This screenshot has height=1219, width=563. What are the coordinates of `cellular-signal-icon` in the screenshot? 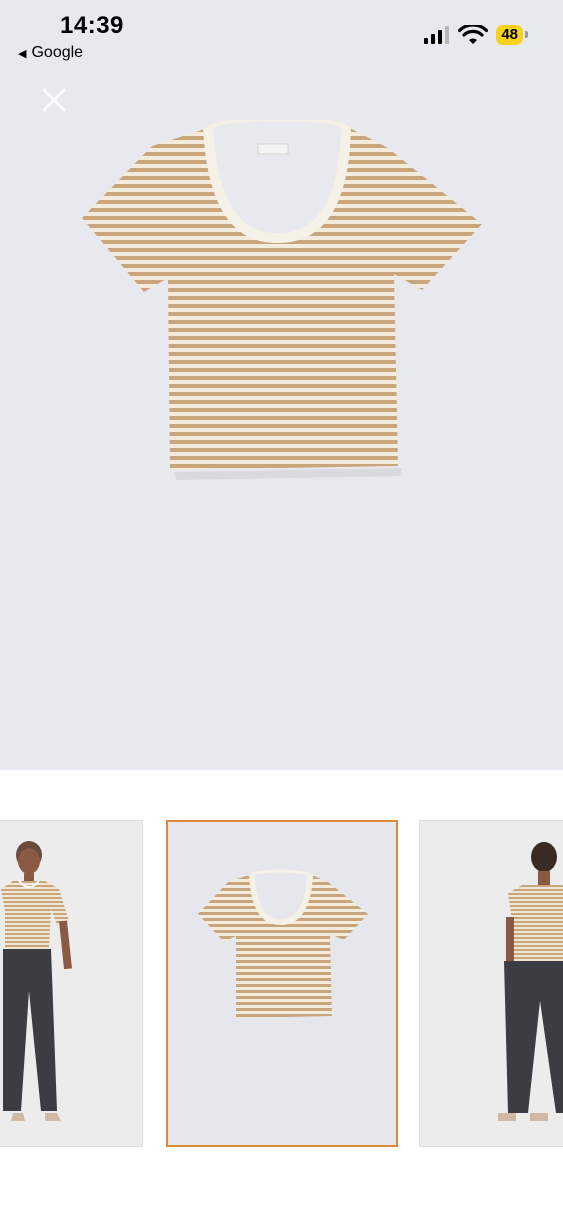 It's located at (437, 35).